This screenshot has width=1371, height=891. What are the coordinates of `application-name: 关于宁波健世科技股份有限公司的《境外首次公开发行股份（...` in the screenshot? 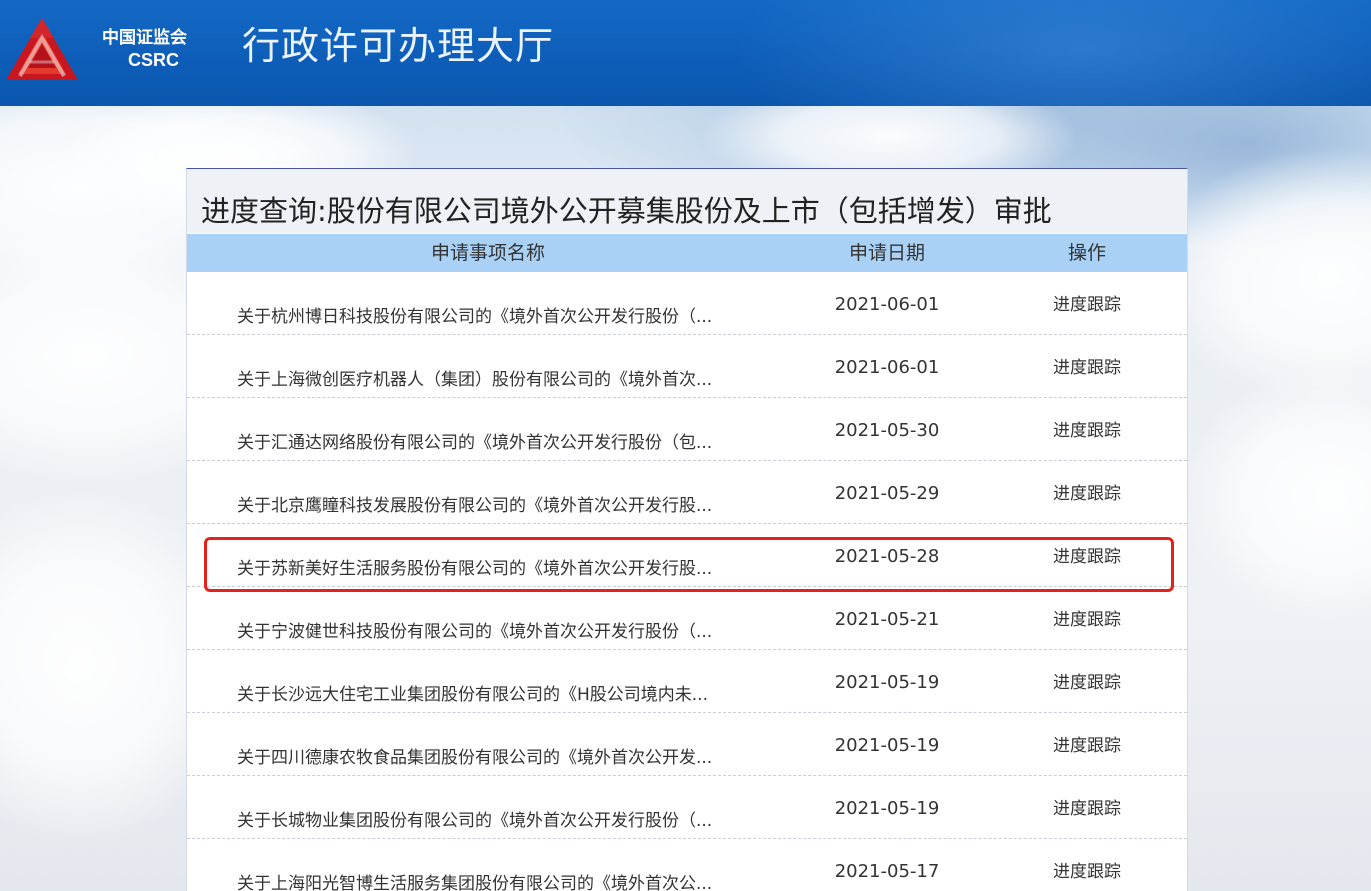 It's located at (475, 632).